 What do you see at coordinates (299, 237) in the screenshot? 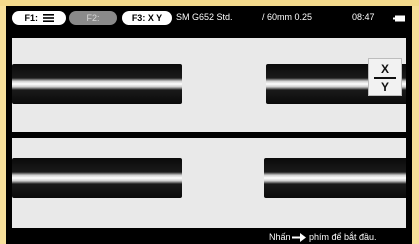
I see `arrow-right-icon` at bounding box center [299, 237].